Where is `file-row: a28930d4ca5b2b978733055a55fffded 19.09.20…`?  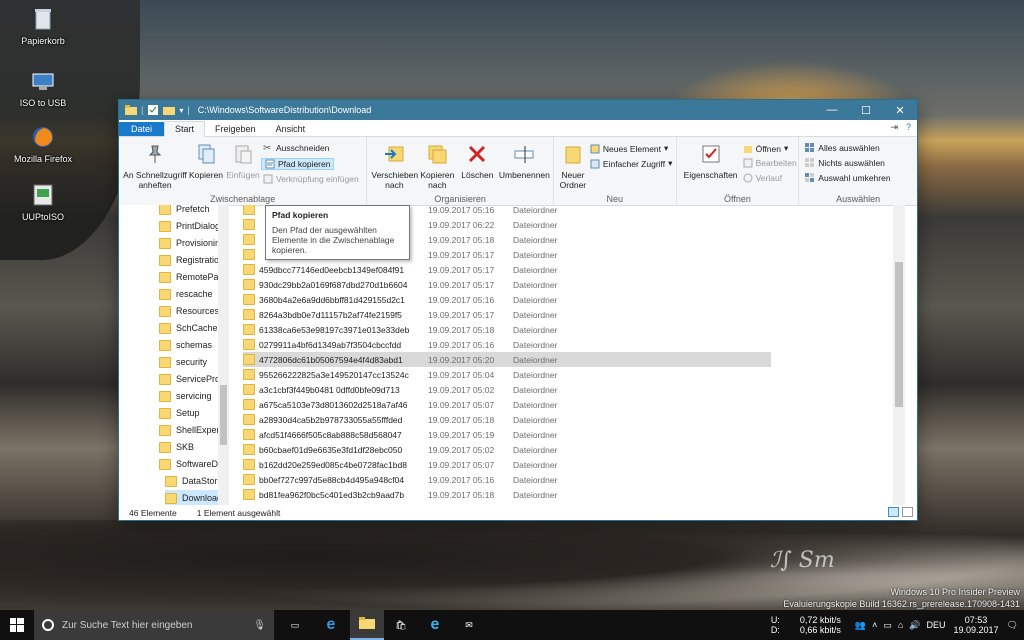
file-row: a28930d4ca5b2b978733055a55fffded 19.09.20… is located at coordinates (507, 419).